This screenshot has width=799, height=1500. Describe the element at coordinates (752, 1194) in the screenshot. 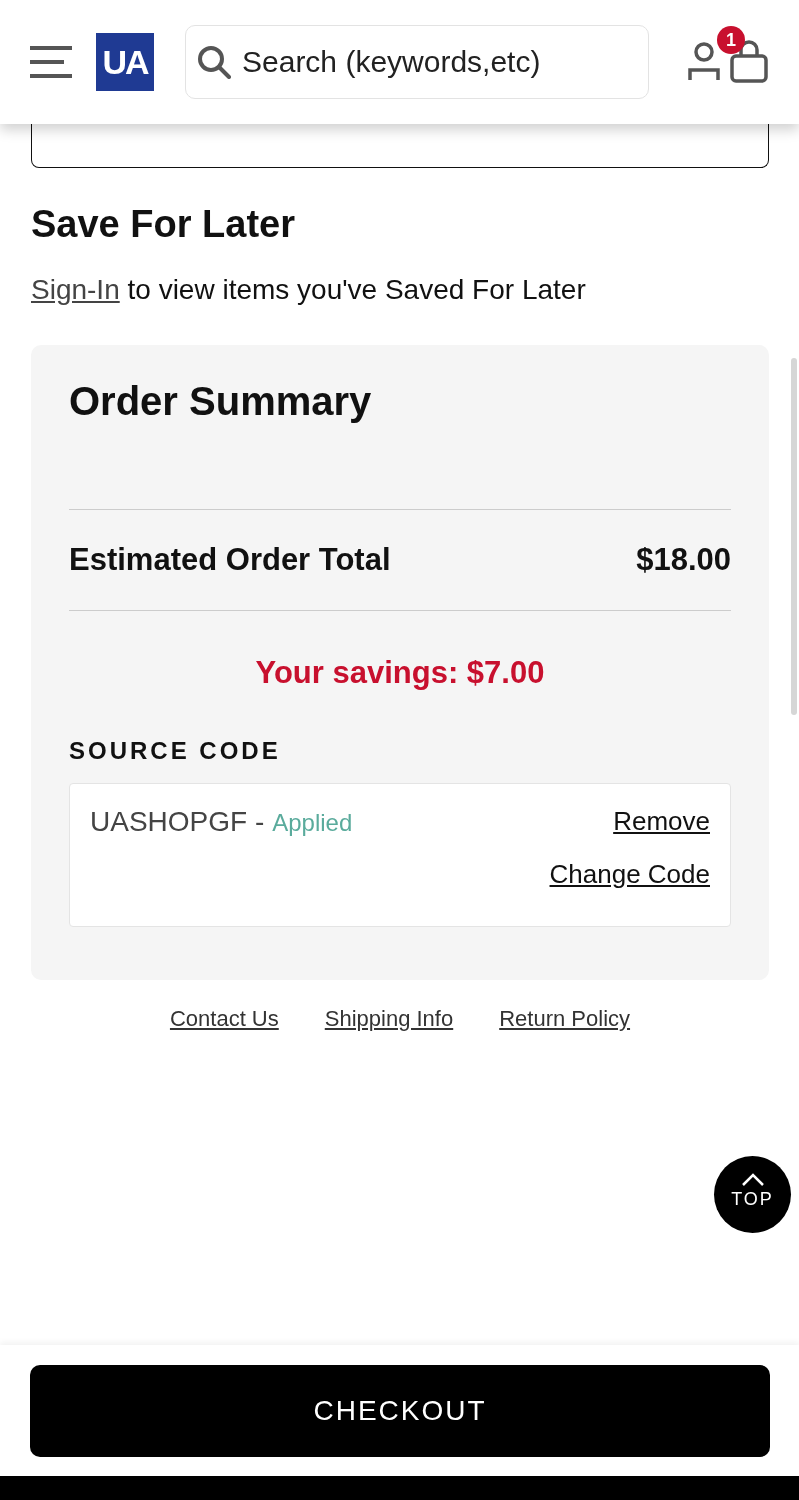

I see `back-to-top-button: TOP` at that location.